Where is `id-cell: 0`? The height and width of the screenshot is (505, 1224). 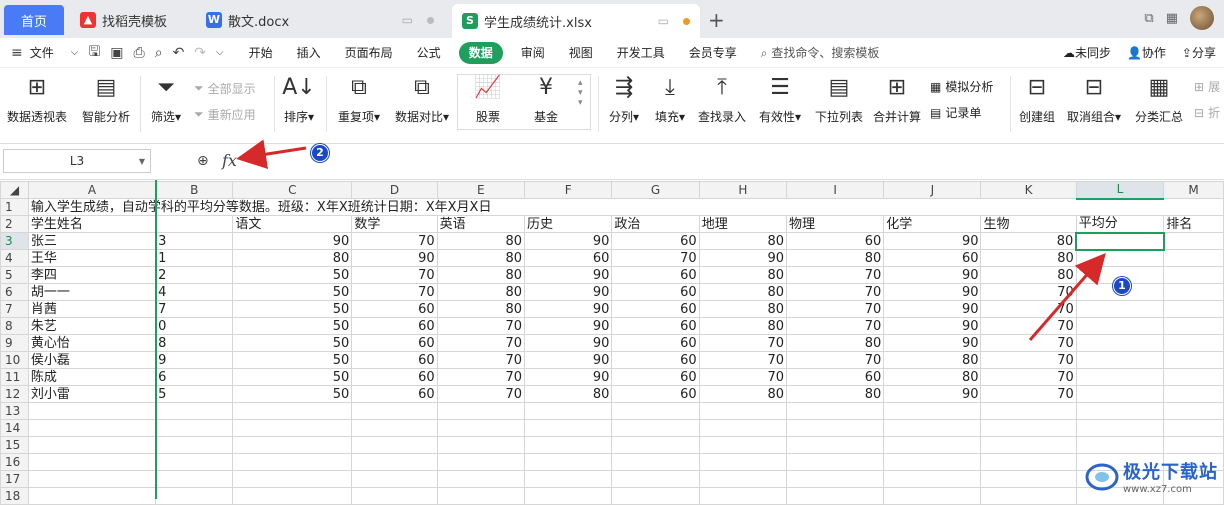 id-cell: 0 is located at coordinates (194, 326).